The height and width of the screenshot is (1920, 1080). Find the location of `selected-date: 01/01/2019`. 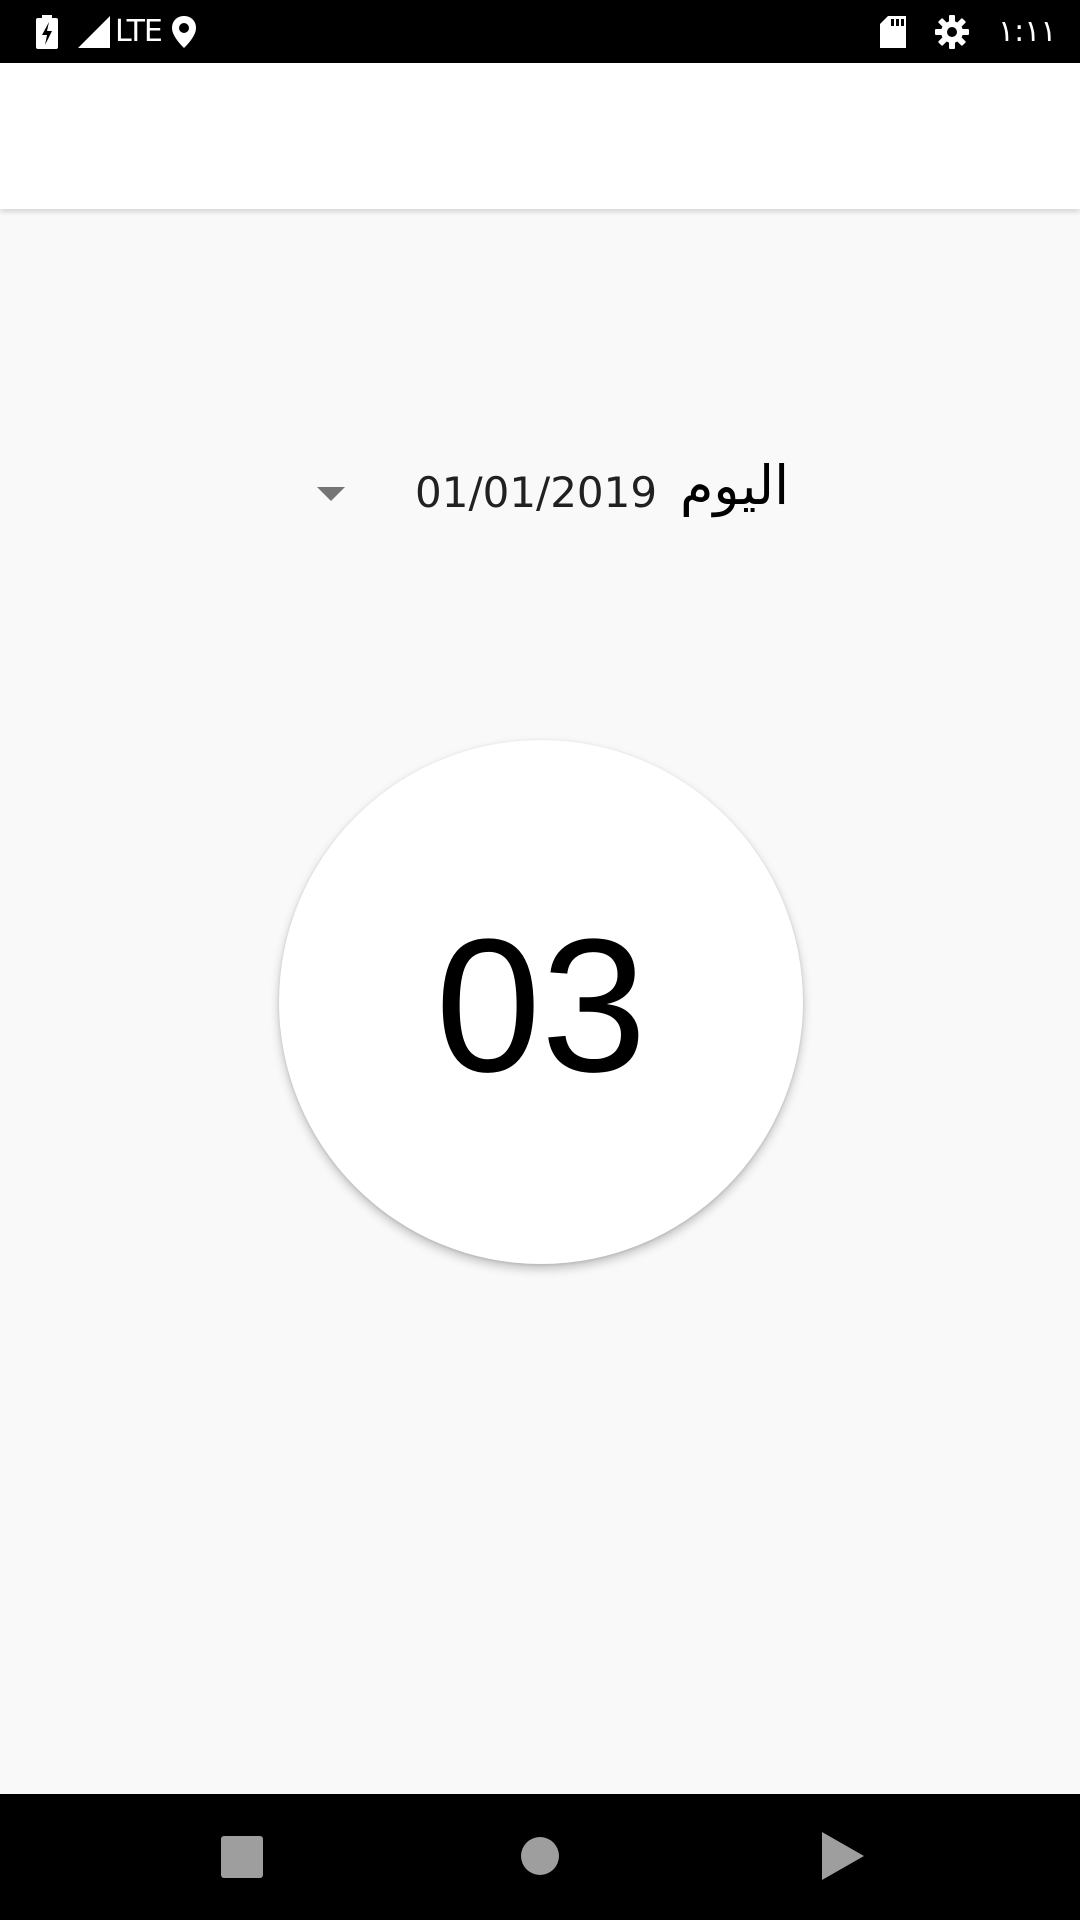

selected-date: 01/01/2019 is located at coordinates (536, 492).